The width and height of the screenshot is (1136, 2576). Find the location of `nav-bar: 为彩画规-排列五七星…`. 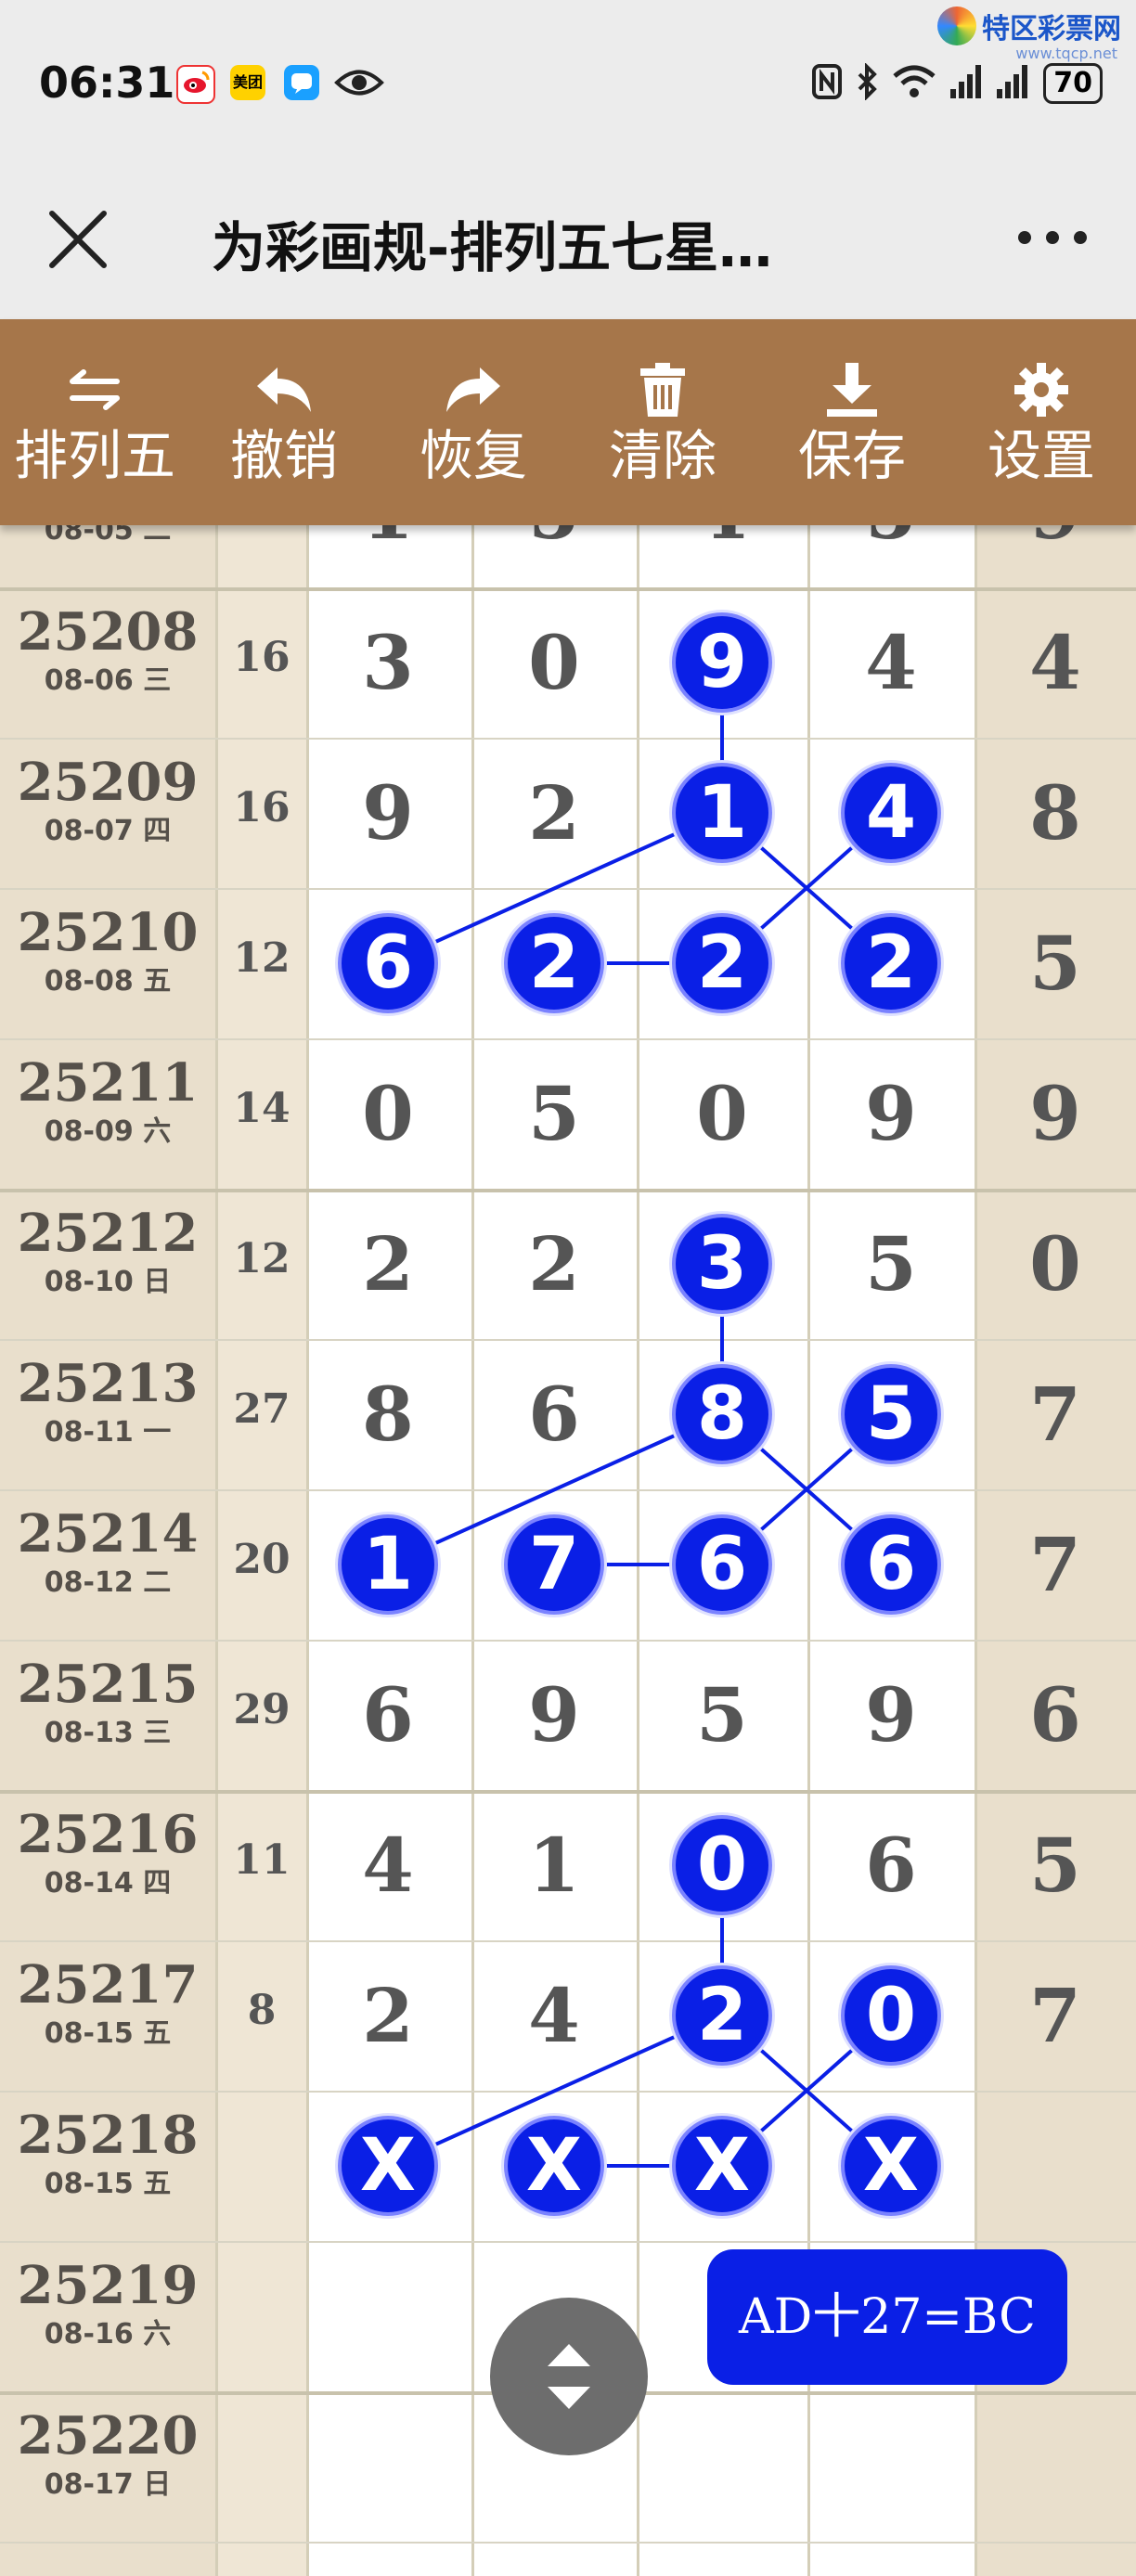

nav-bar: 为彩画规-排列五七星… is located at coordinates (568, 243).